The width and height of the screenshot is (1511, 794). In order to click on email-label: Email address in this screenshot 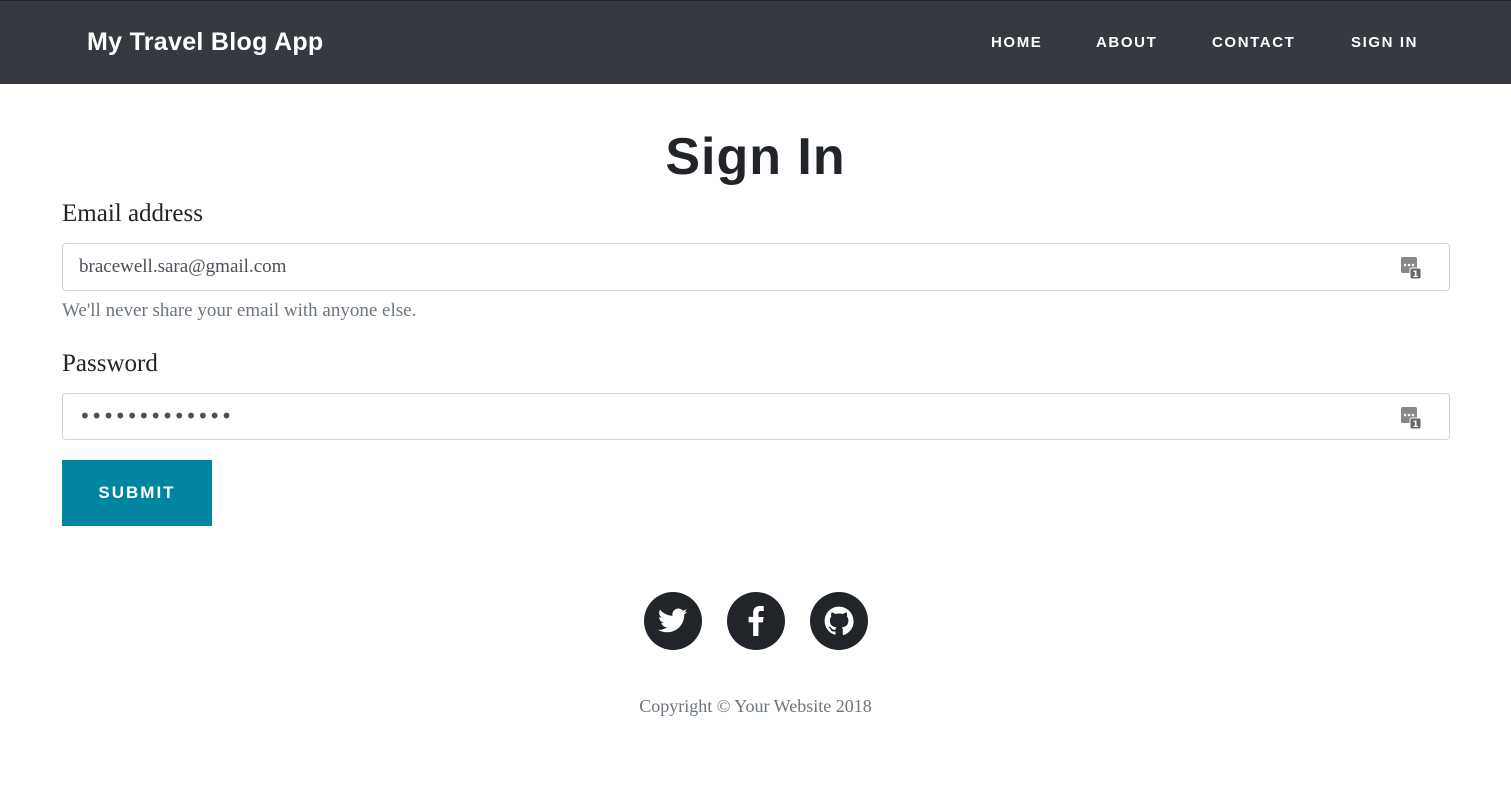, I will do `click(132, 213)`.